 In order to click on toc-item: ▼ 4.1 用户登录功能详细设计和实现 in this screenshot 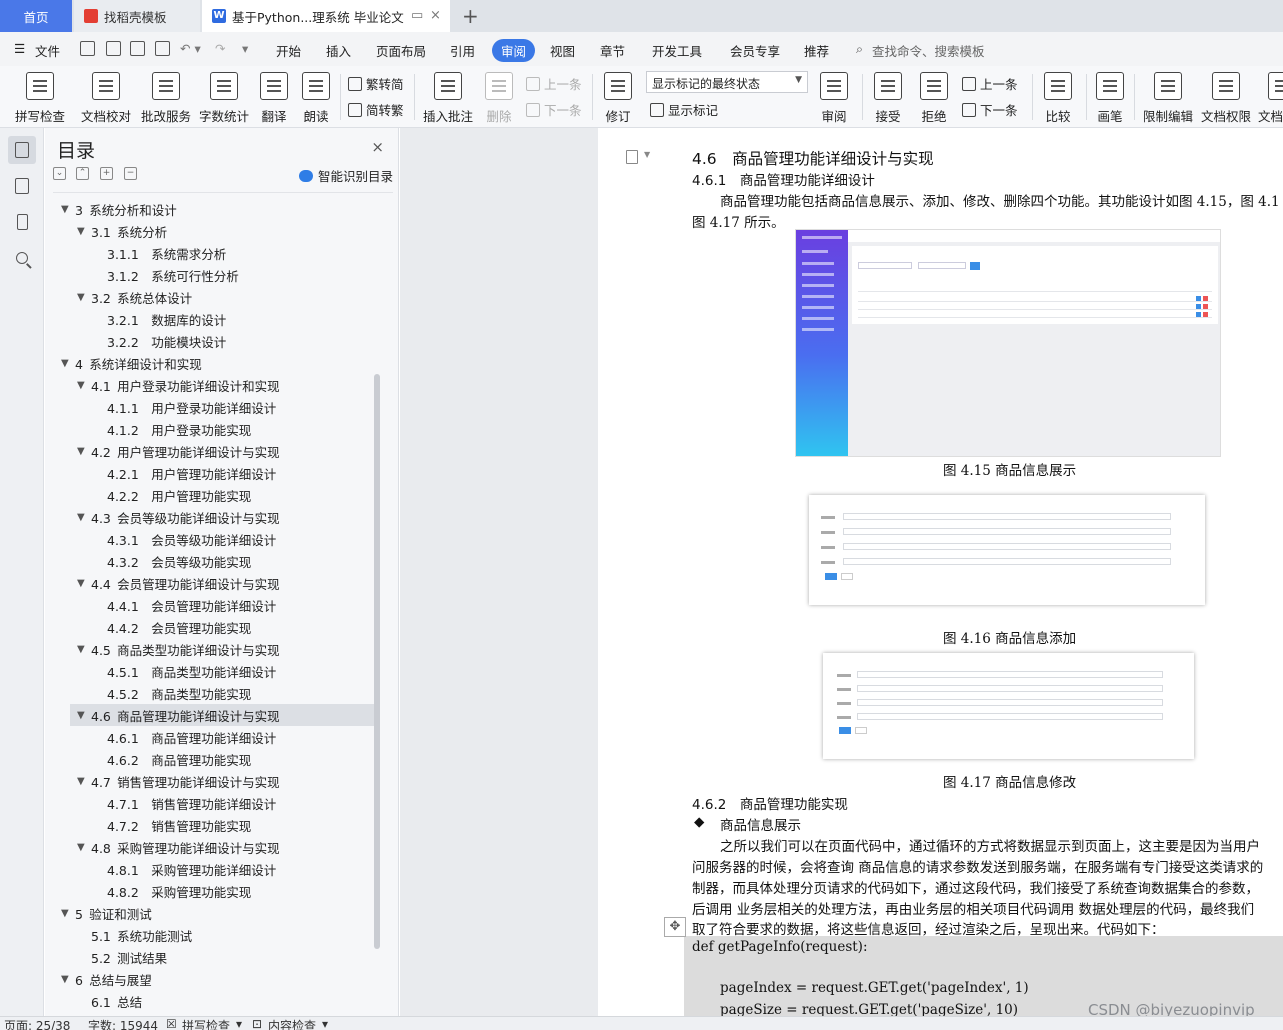, I will do `click(210, 385)`.